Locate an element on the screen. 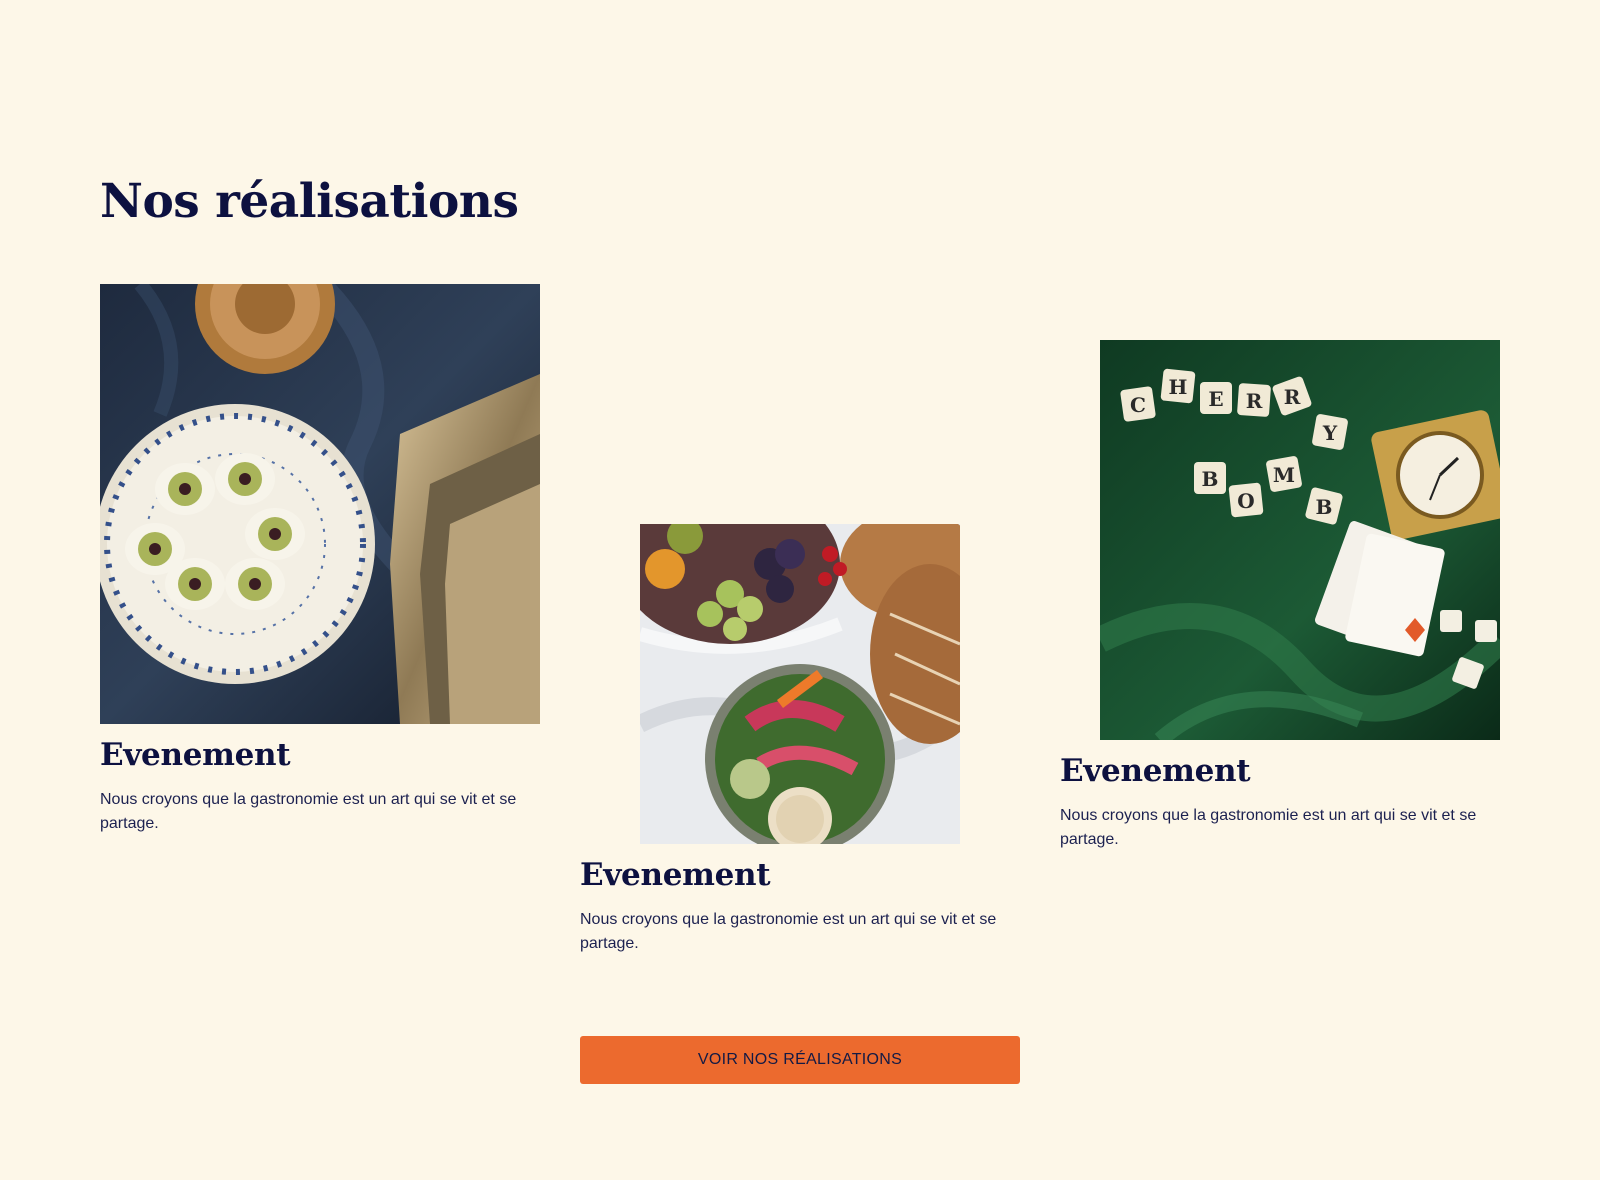  project-image-fruit-bread is located at coordinates (800, 684).